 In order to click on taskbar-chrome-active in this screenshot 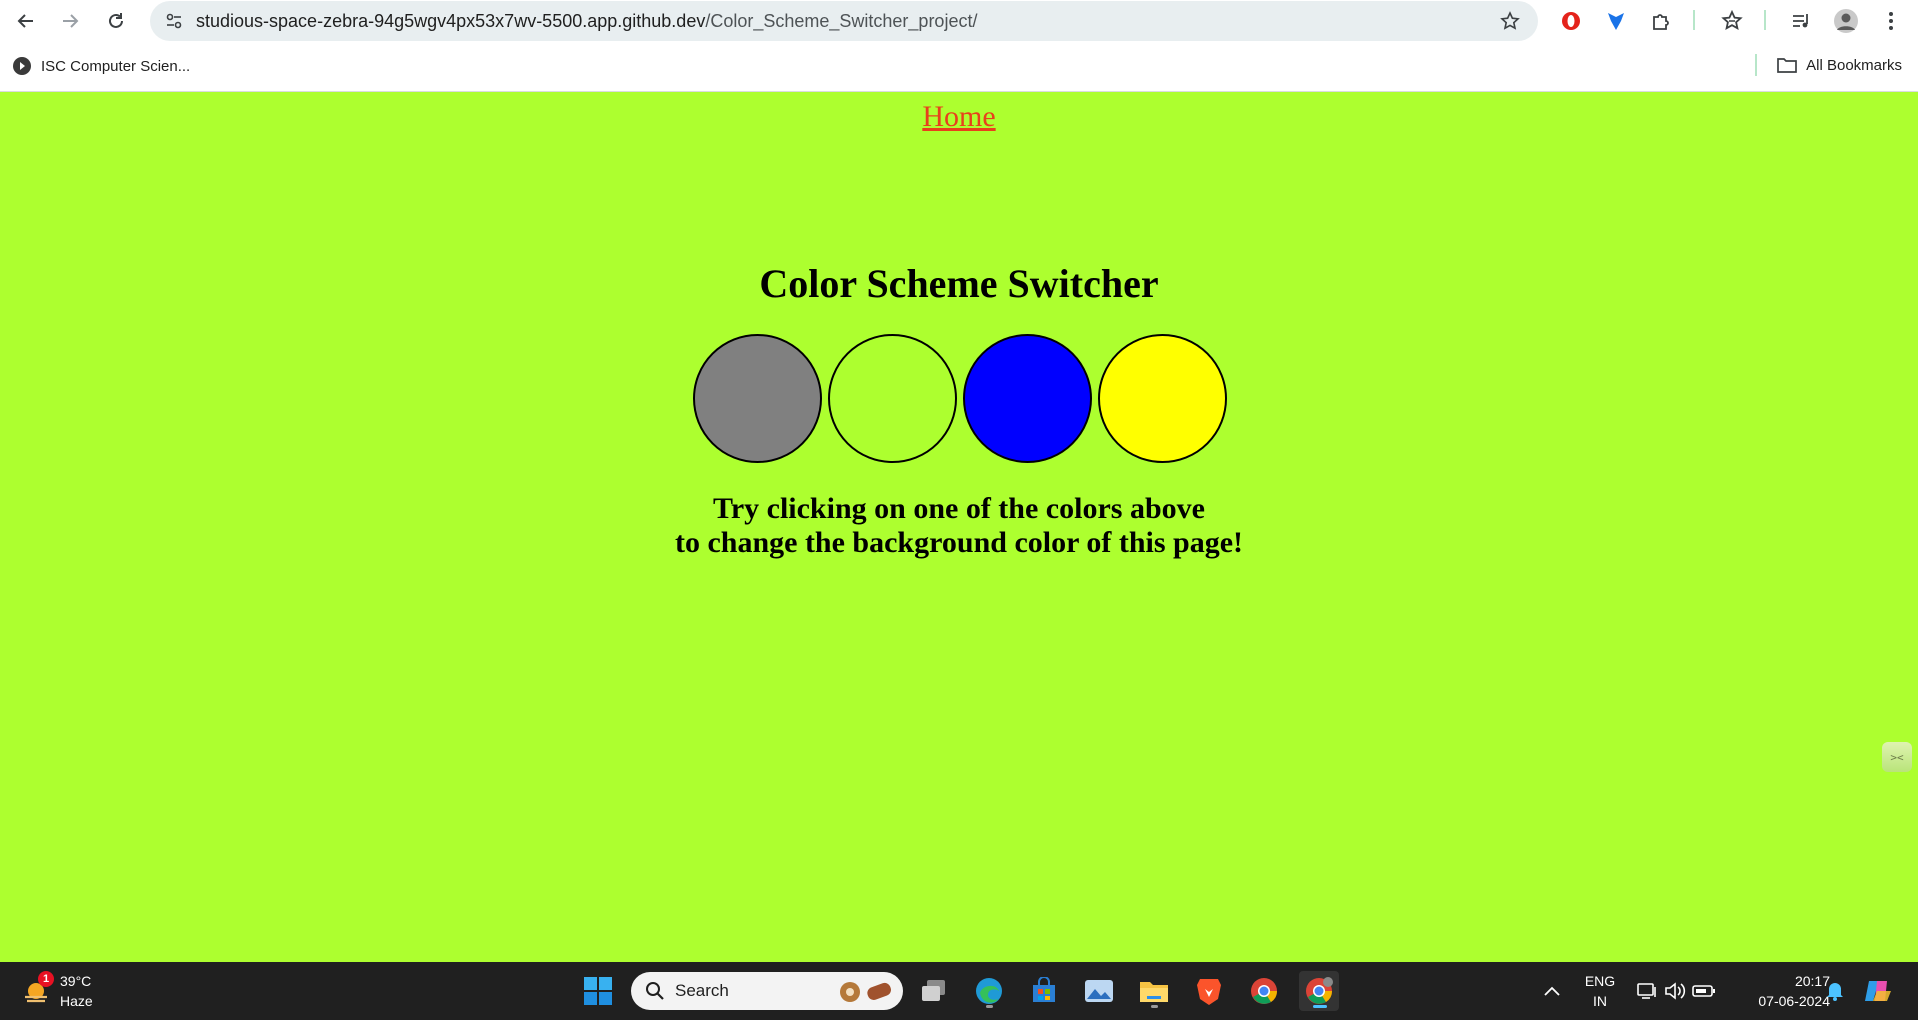, I will do `click(1319, 991)`.